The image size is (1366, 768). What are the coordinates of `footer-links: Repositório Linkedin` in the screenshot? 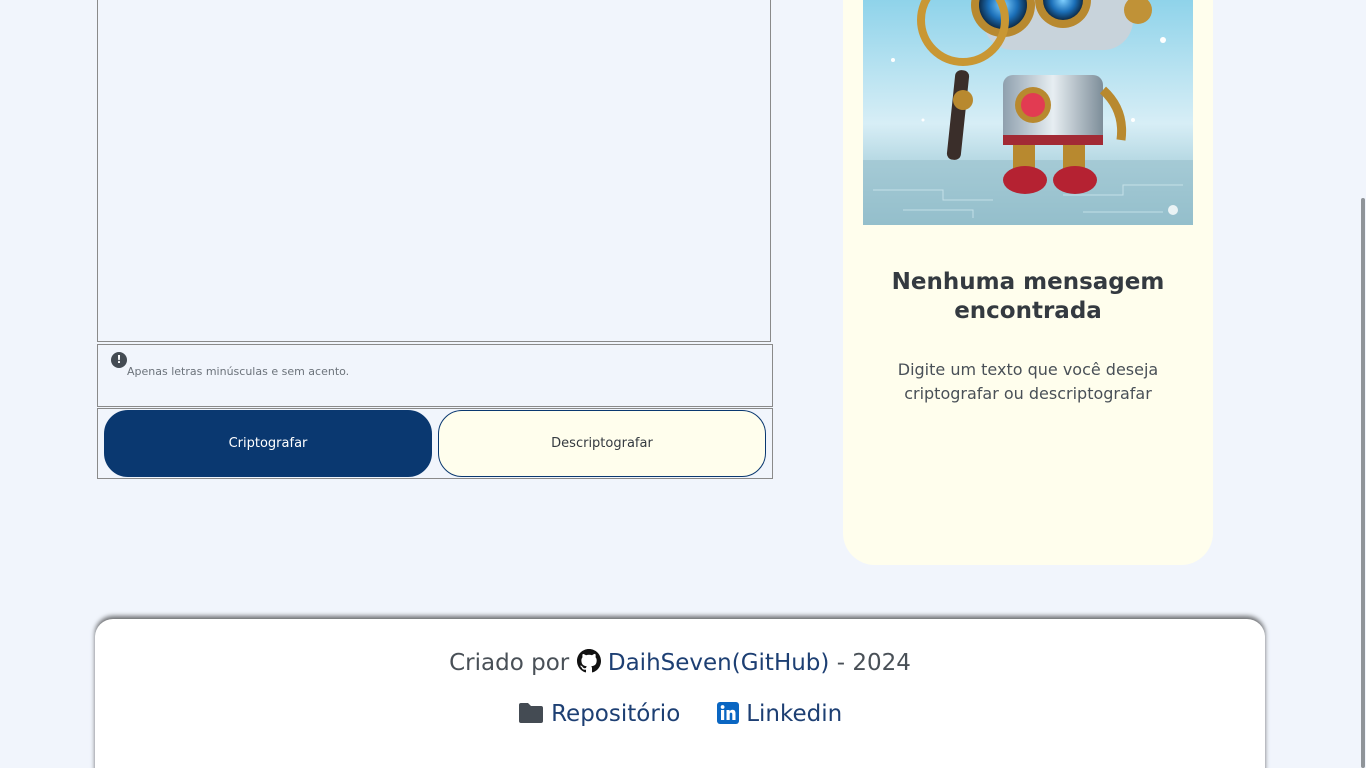 It's located at (680, 714).